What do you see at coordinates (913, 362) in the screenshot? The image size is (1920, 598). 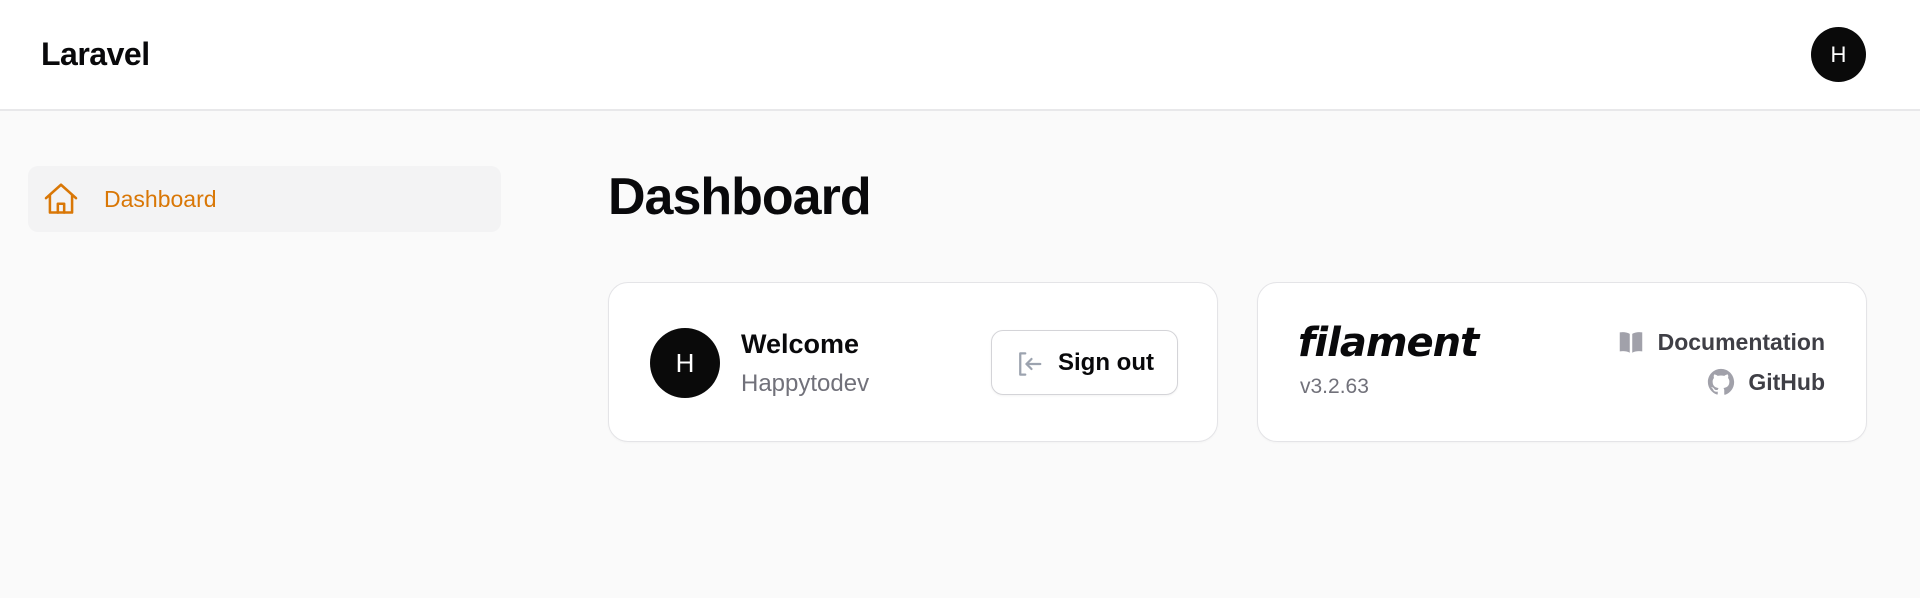 I see `welcome-card: H Welcome Happytodev Sign out` at bounding box center [913, 362].